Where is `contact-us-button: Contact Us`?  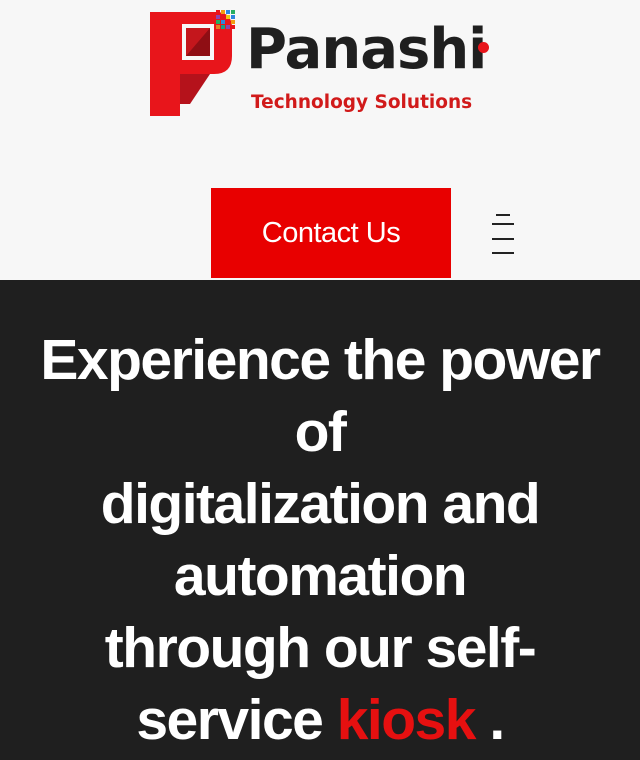 contact-us-button: Contact Us is located at coordinates (331, 233).